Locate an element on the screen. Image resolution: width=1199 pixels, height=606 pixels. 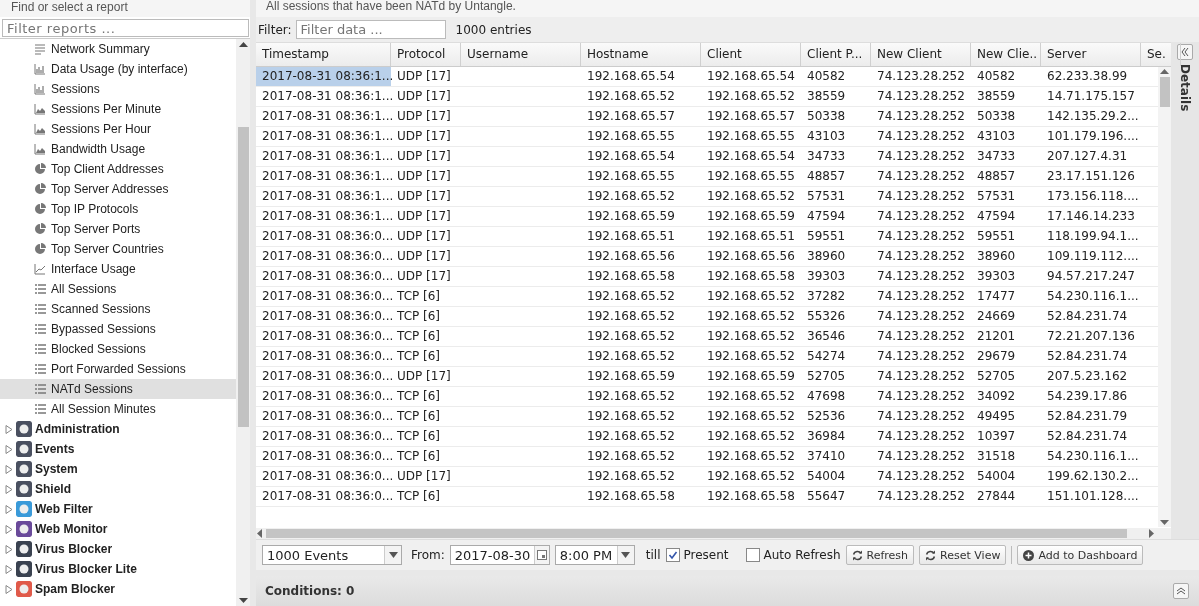
table-cell-text: 31518 is located at coordinates (996, 456).